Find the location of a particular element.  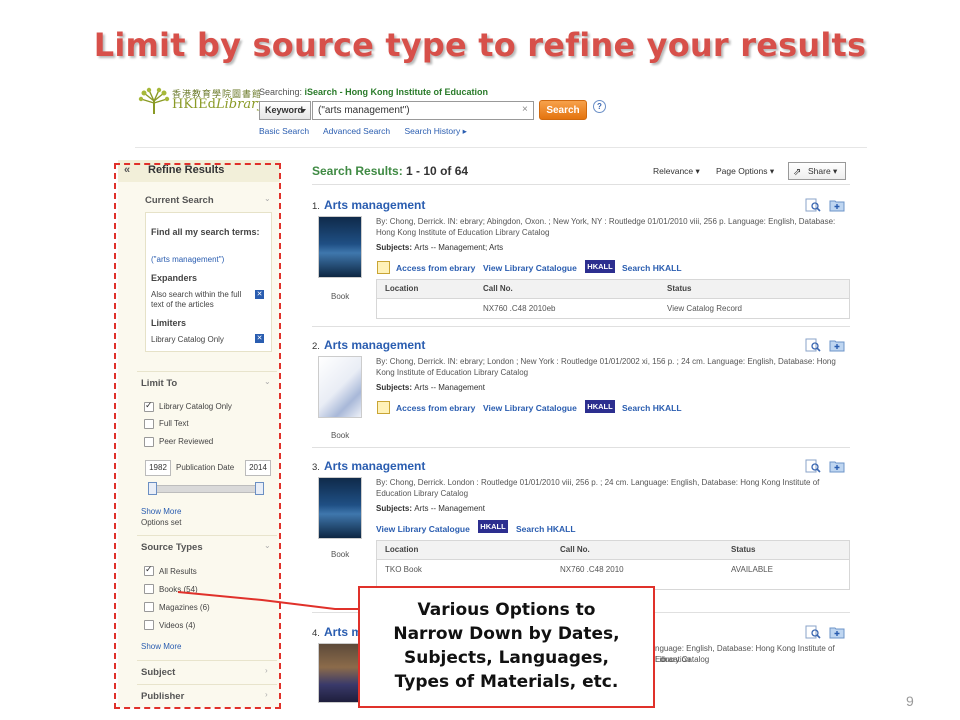

call-number: NX760 .C48 2010eb is located at coordinates (519, 308).